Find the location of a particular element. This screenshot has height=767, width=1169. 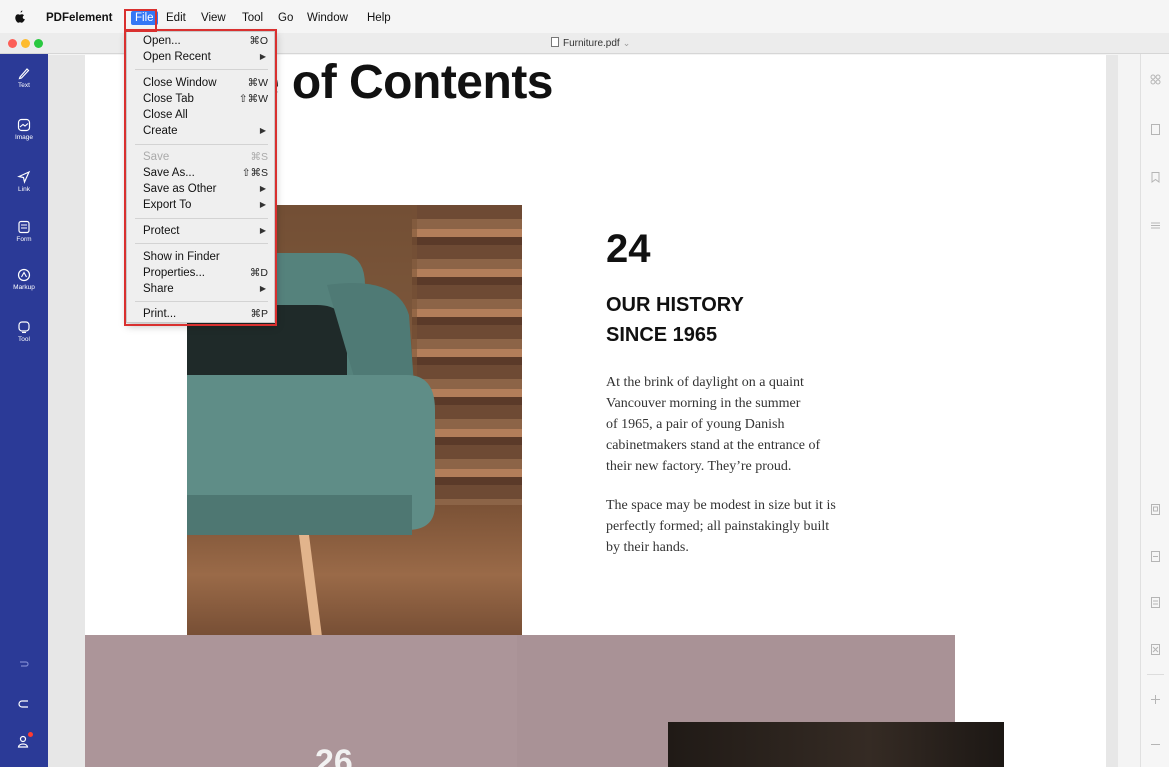

tool-text: Text is located at coordinates (24, 77).